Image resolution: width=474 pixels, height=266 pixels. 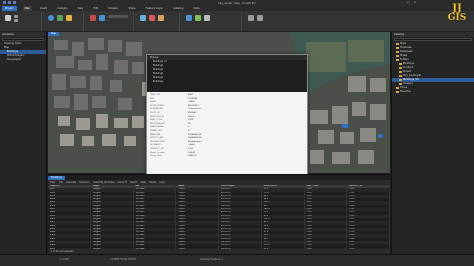 I want to click on tab-view: View, so click(x=80, y=8).